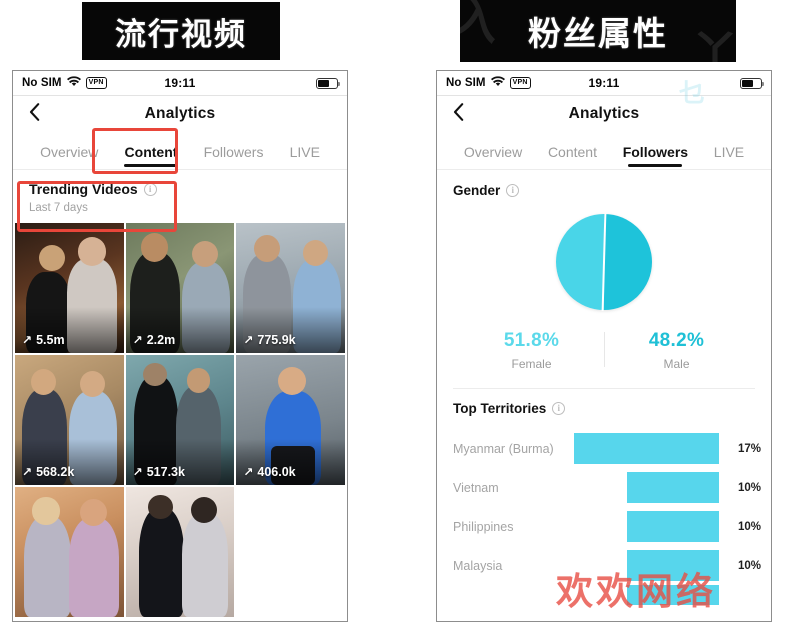 This screenshot has width=788, height=622. I want to click on territory-row: Vietnam 10%, so click(607, 487).